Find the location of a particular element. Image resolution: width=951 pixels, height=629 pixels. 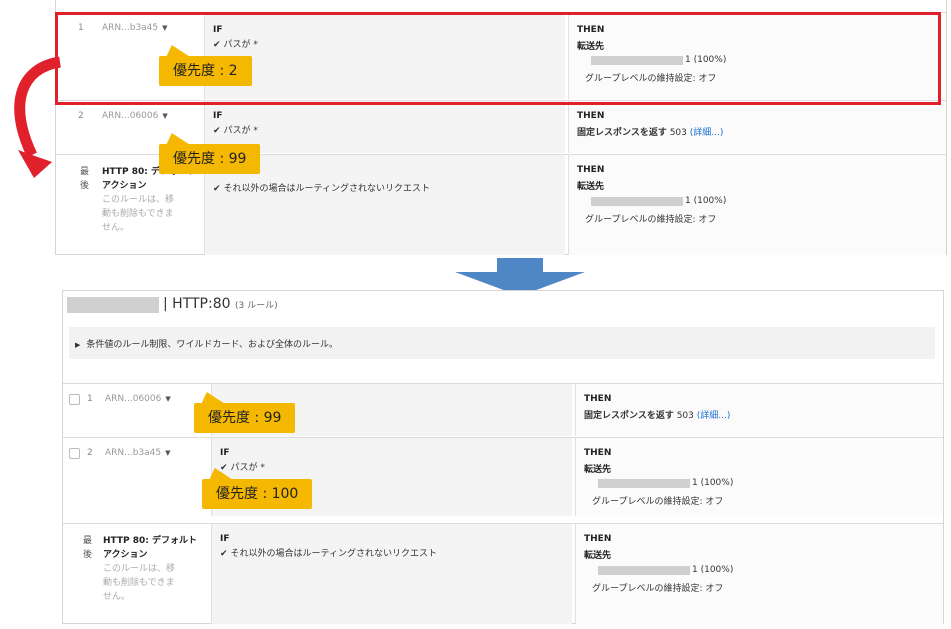

rule-index: 2 is located at coordinates (90, 453).